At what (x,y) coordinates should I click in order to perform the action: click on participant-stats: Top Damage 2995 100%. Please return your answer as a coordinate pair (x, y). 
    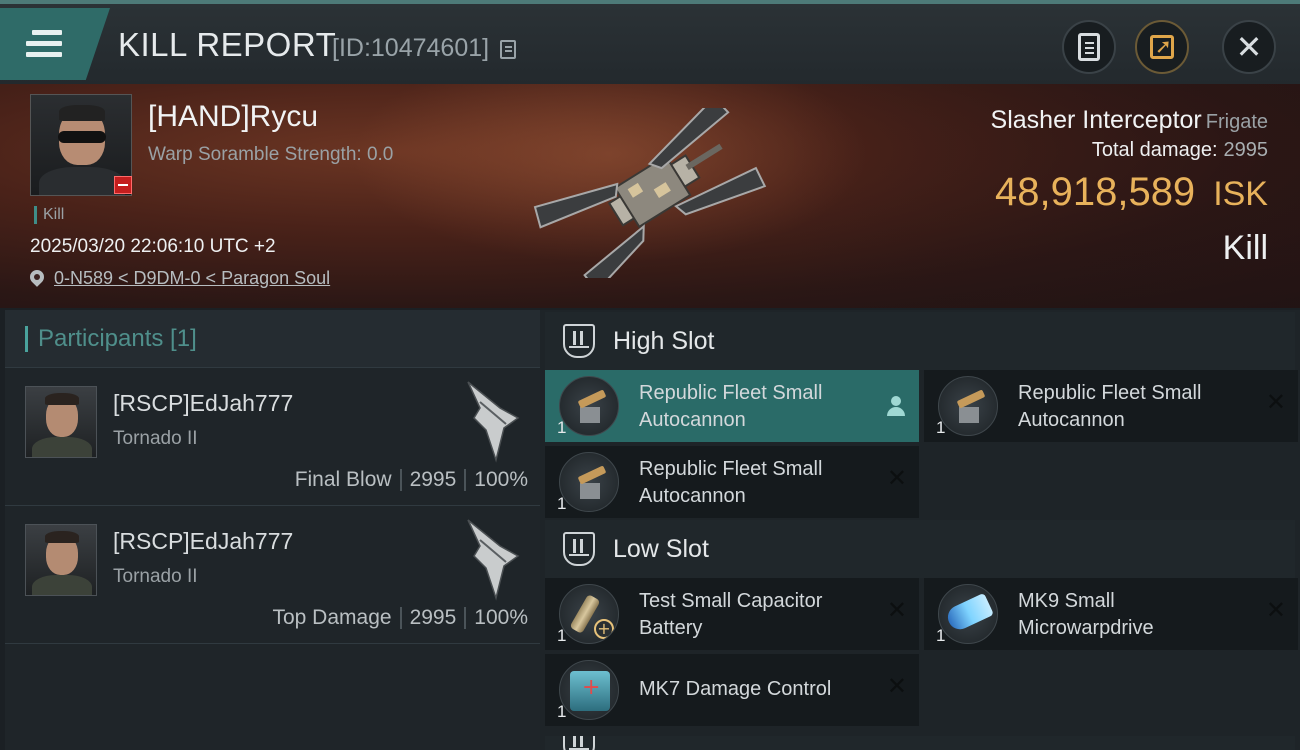
    Looking at the image, I should click on (400, 618).